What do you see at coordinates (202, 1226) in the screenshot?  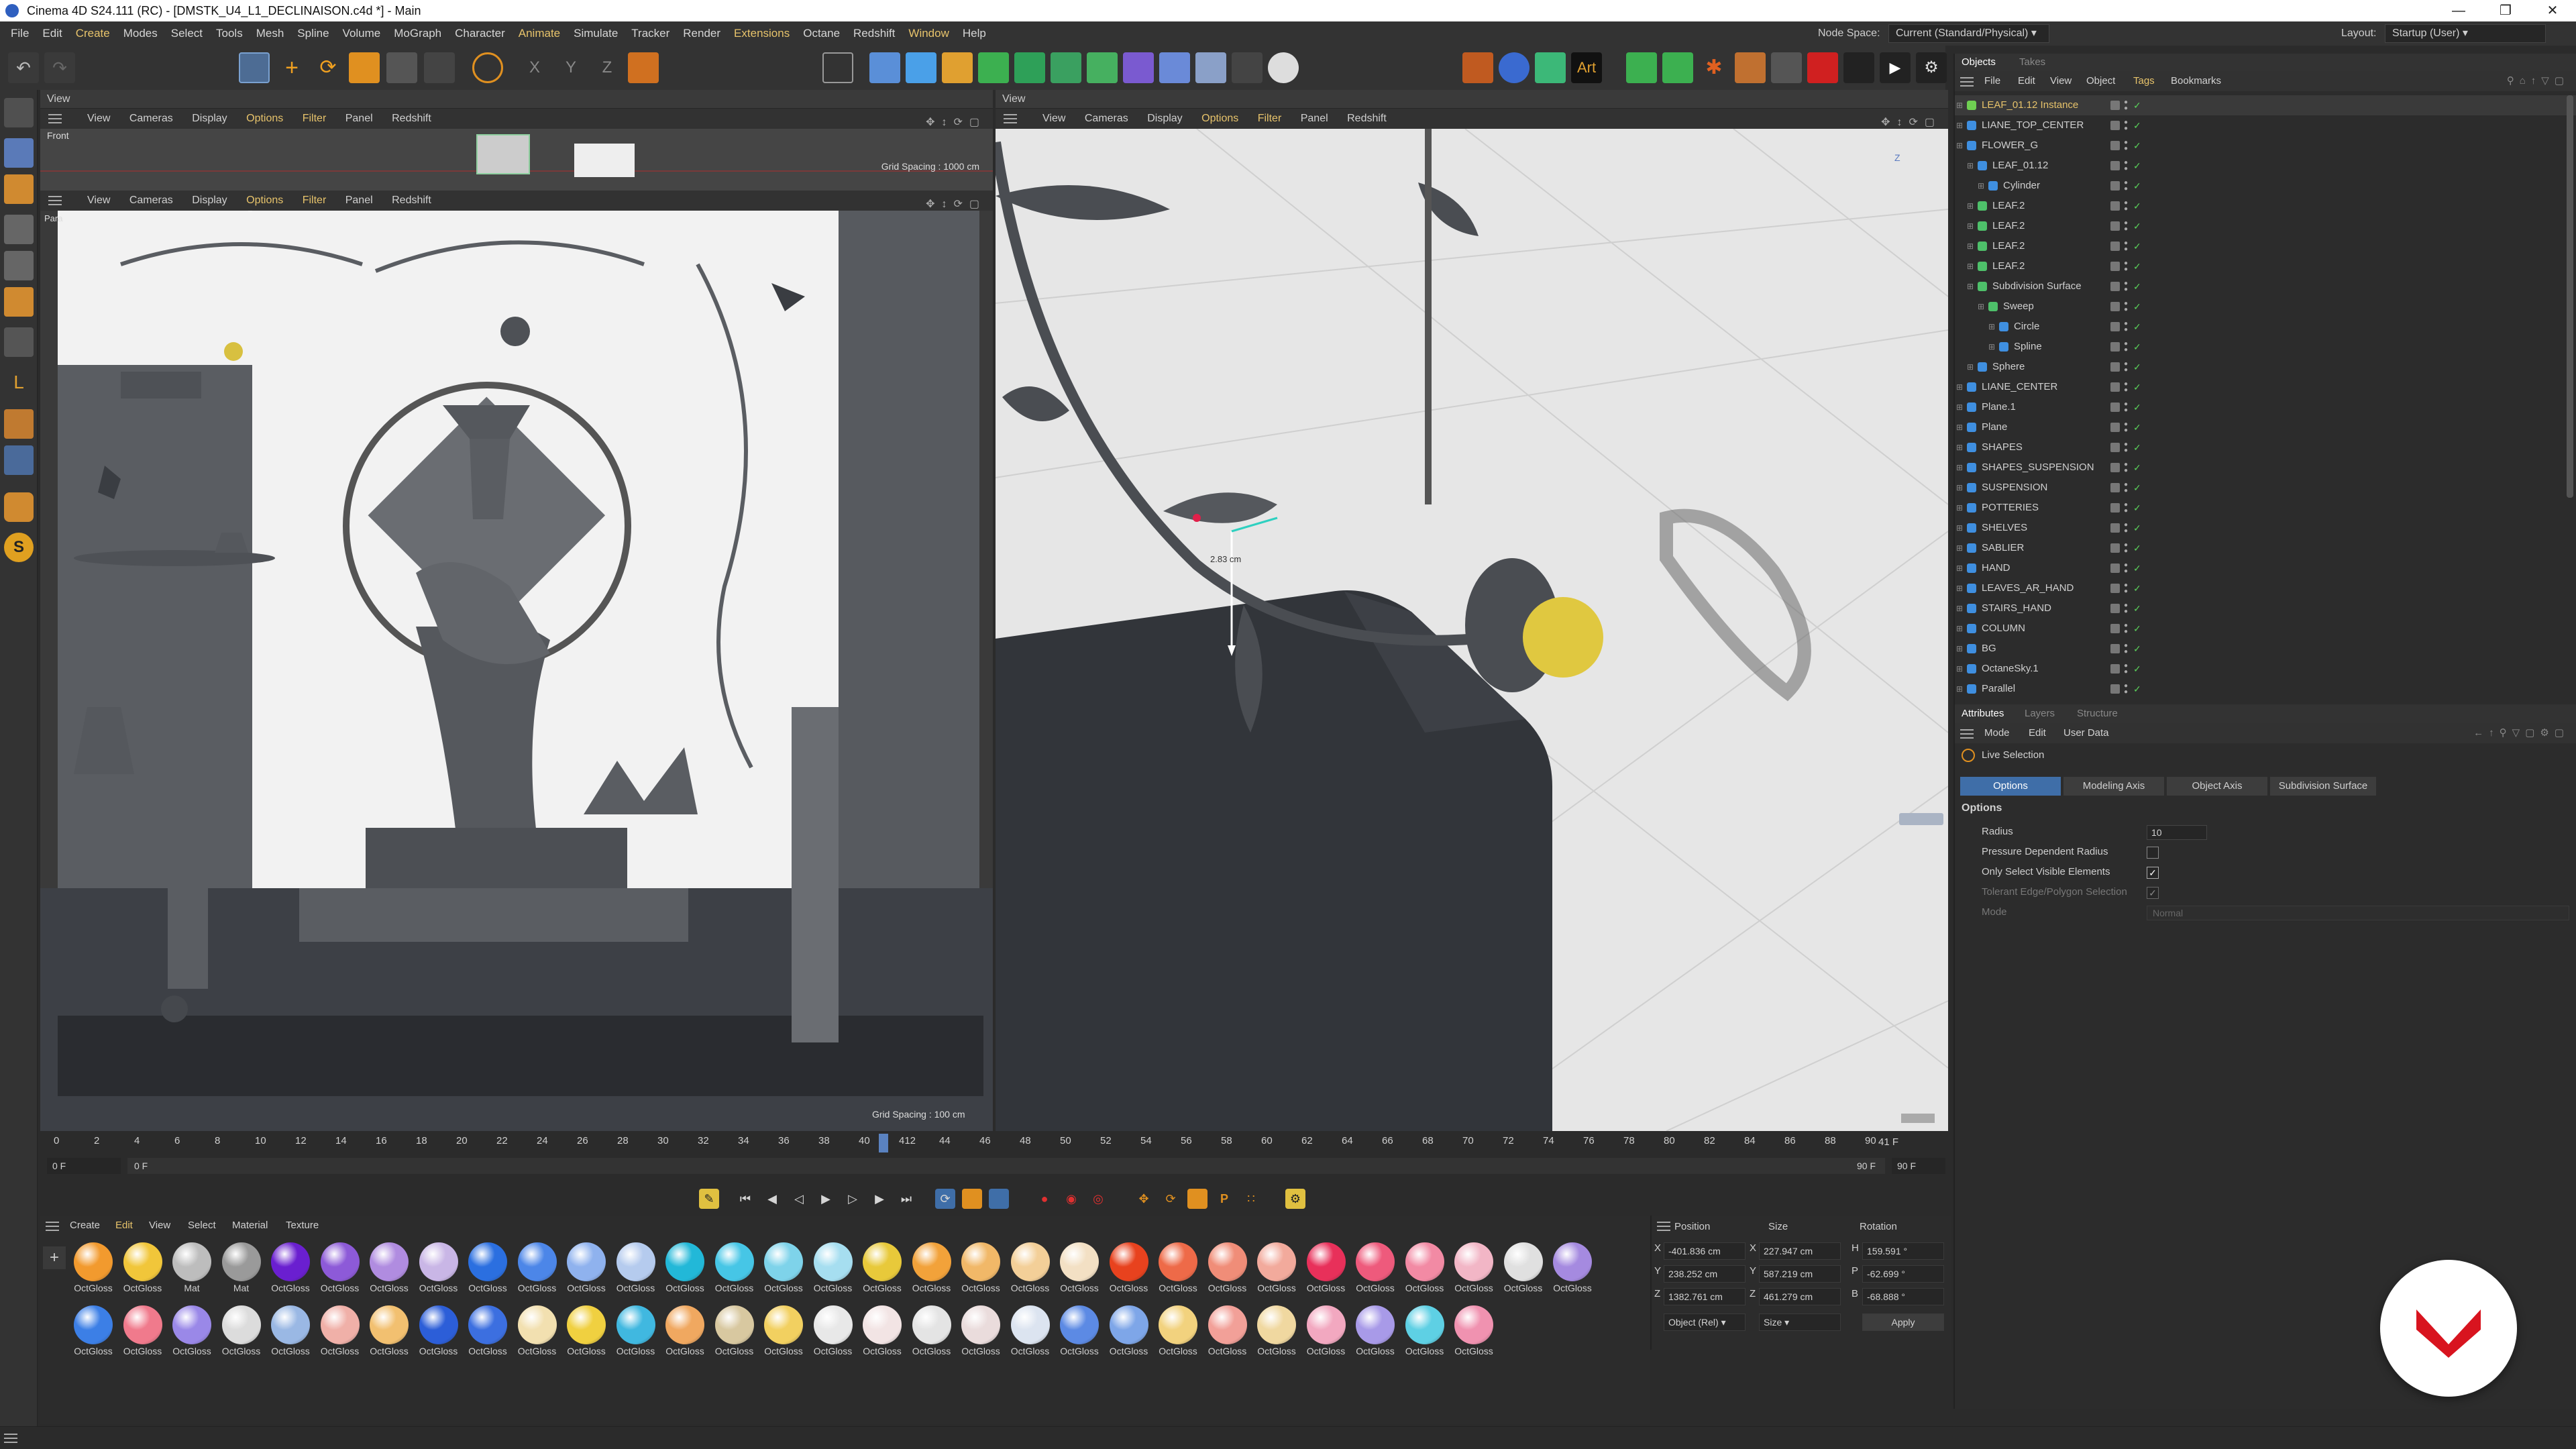 I see `mat-menu-select: Select` at bounding box center [202, 1226].